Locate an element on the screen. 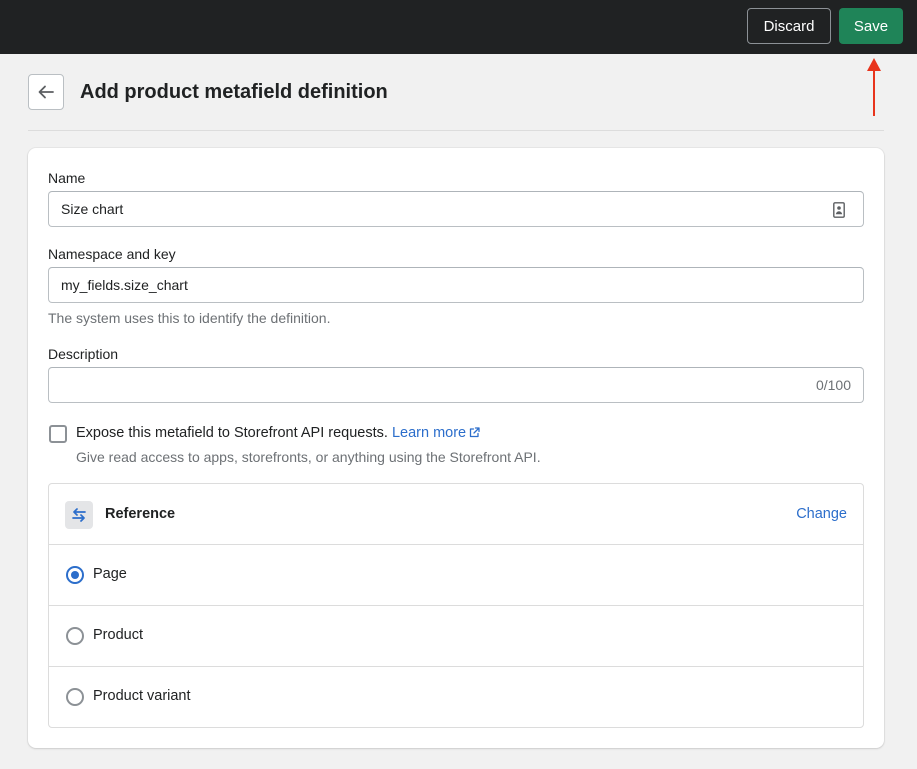 The height and width of the screenshot is (769, 917). change-type-button: Change is located at coordinates (821, 514).